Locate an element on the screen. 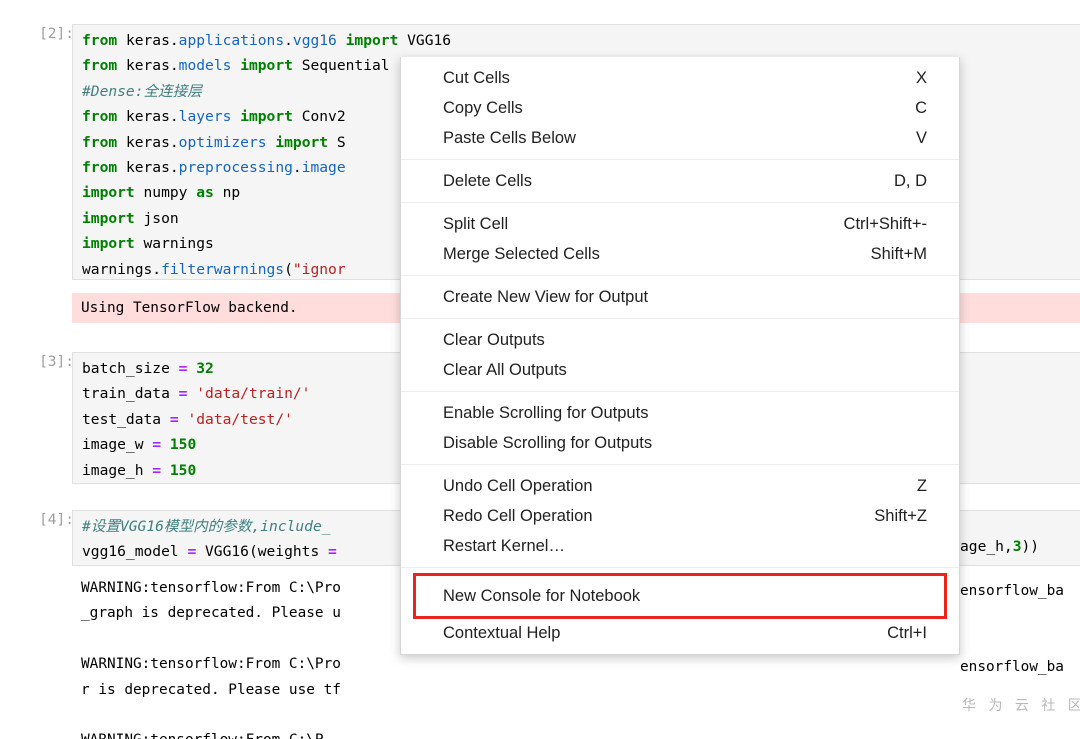 Image resolution: width=1080 pixels, height=739 pixels. menu-item-label: New Console for Notebook is located at coordinates (542, 596).